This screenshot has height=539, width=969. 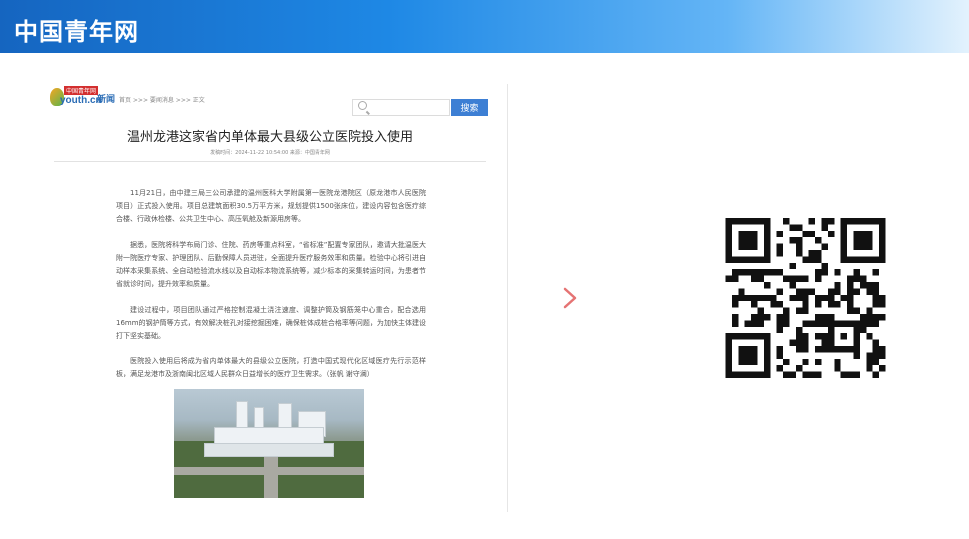 I want to click on youth-logo: 中国青年网 youth.cn, so click(x=76, y=100).